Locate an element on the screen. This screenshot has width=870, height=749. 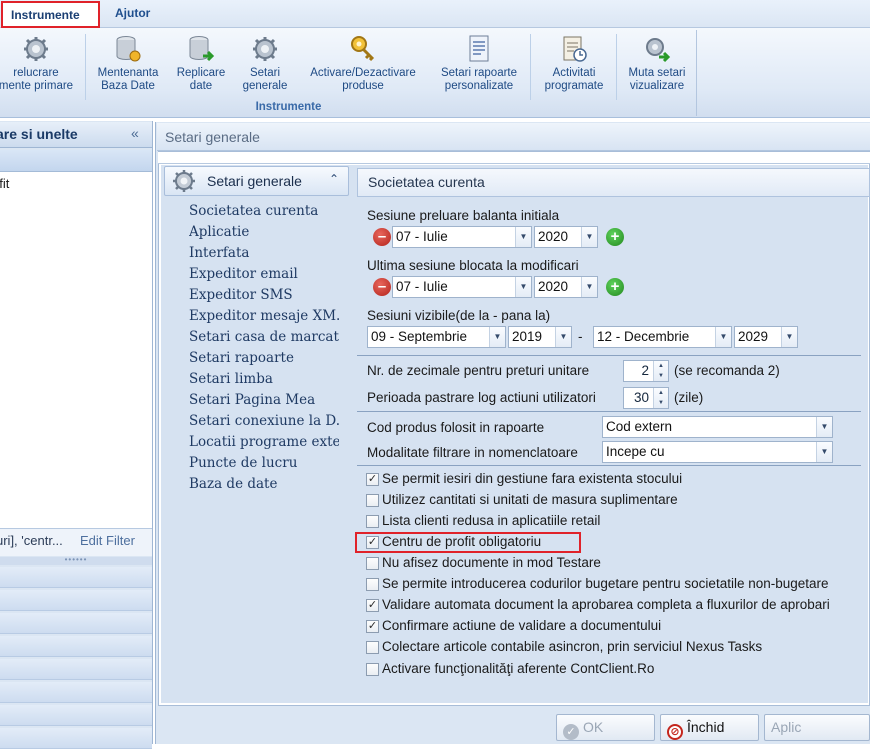
cancel-icon: ⊘ is located at coordinates (675, 732).